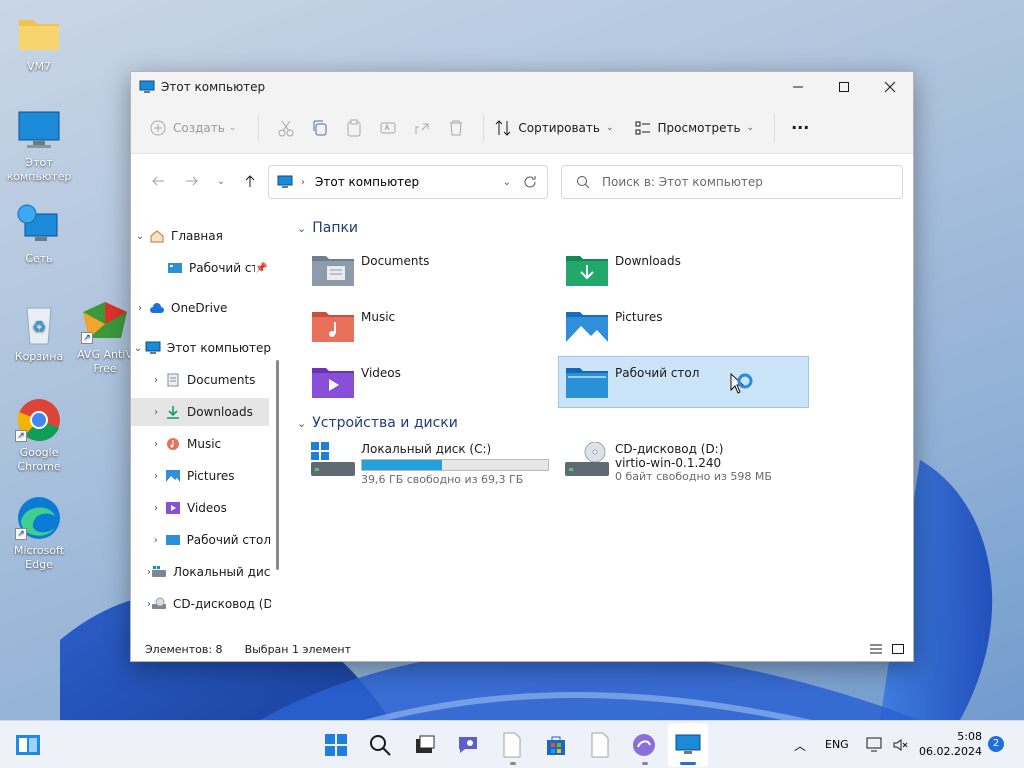 The height and width of the screenshot is (768, 1024). I want to click on nav-item-desktop: › Рабочий стол, so click(201, 540).